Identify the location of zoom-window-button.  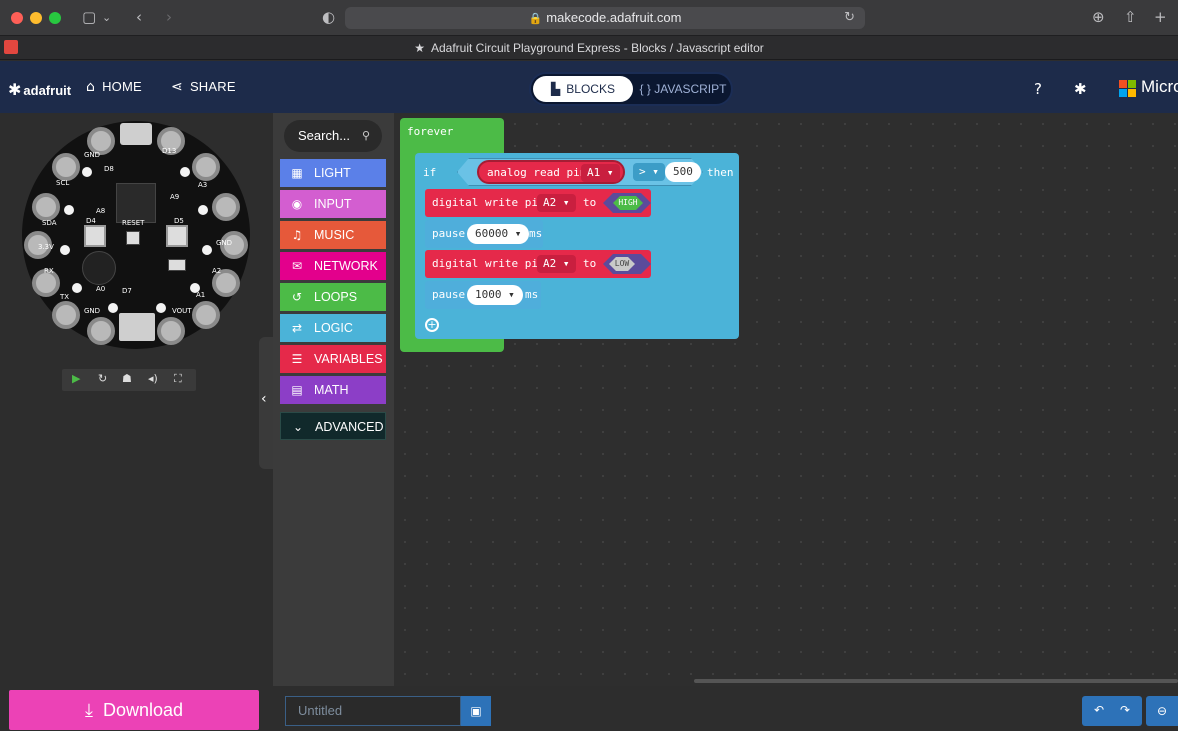
(55, 18).